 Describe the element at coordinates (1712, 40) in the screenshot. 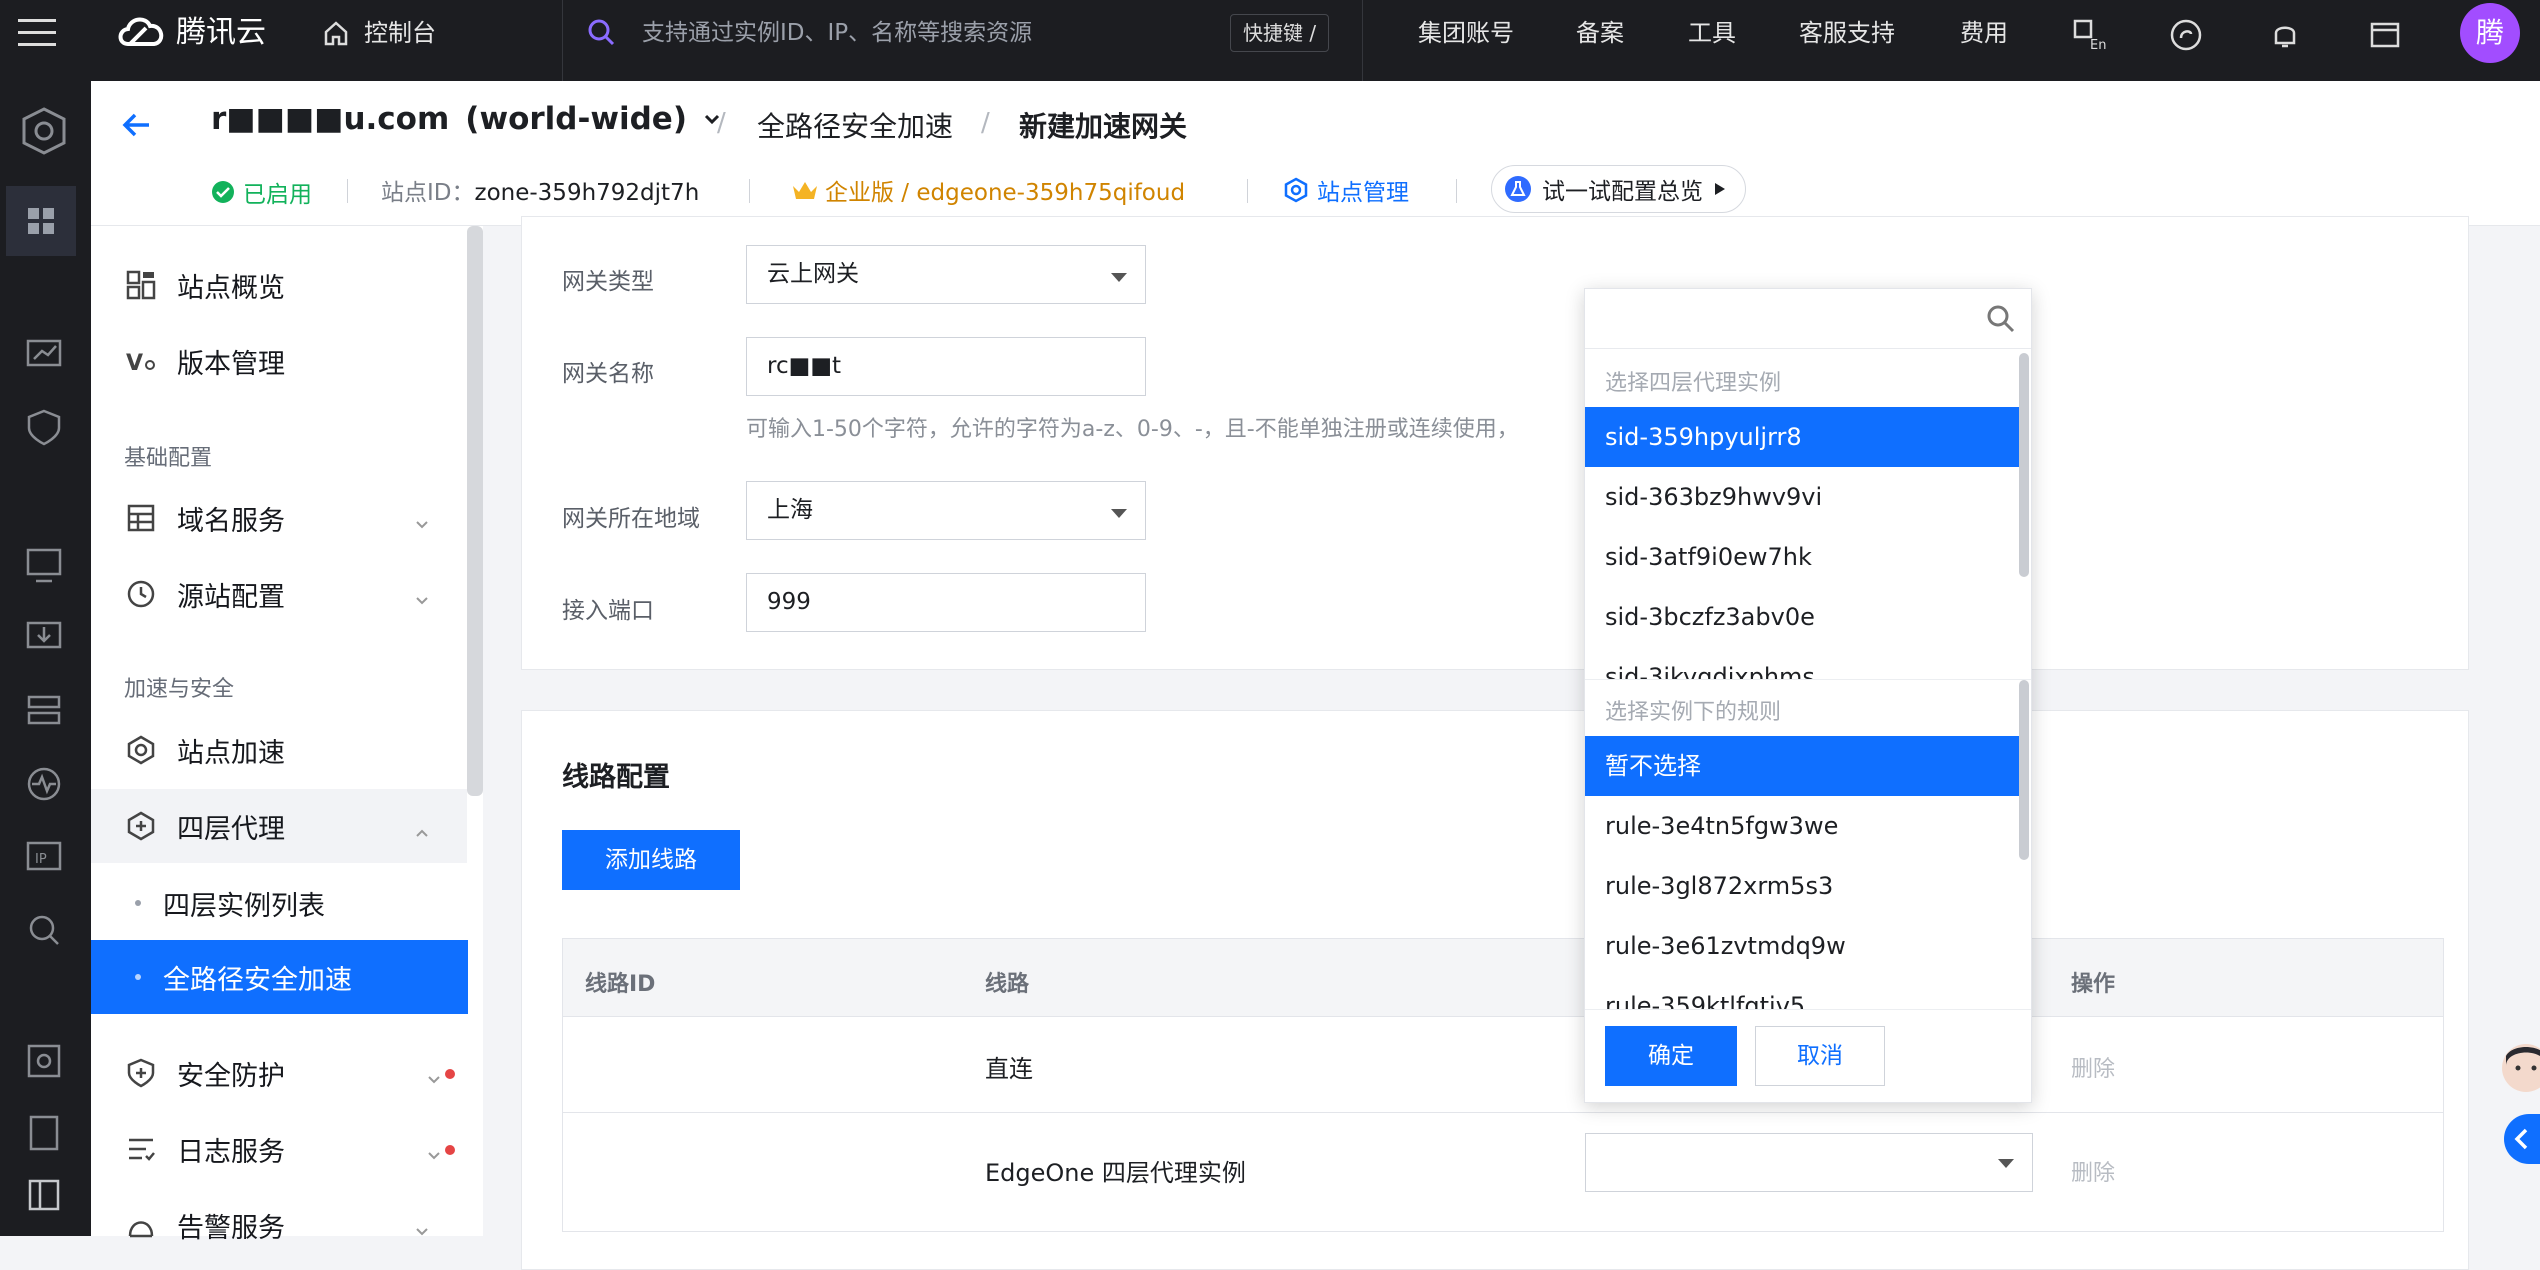

I see `nav-tools: 工具` at that location.